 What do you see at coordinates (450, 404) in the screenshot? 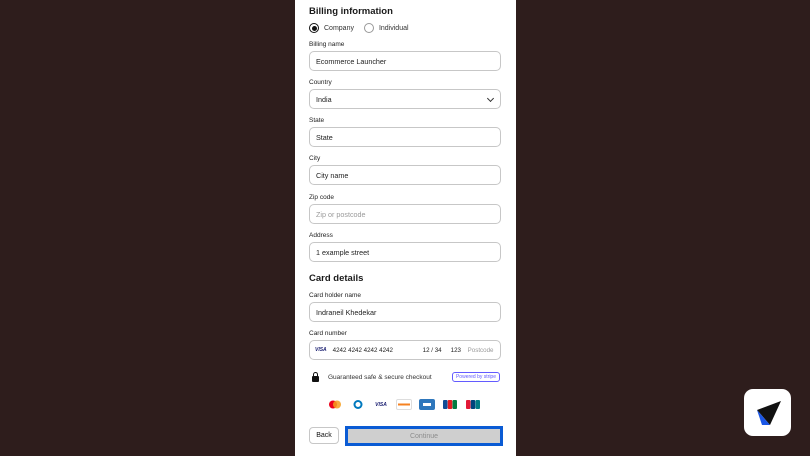
I see `jcb-icon` at bounding box center [450, 404].